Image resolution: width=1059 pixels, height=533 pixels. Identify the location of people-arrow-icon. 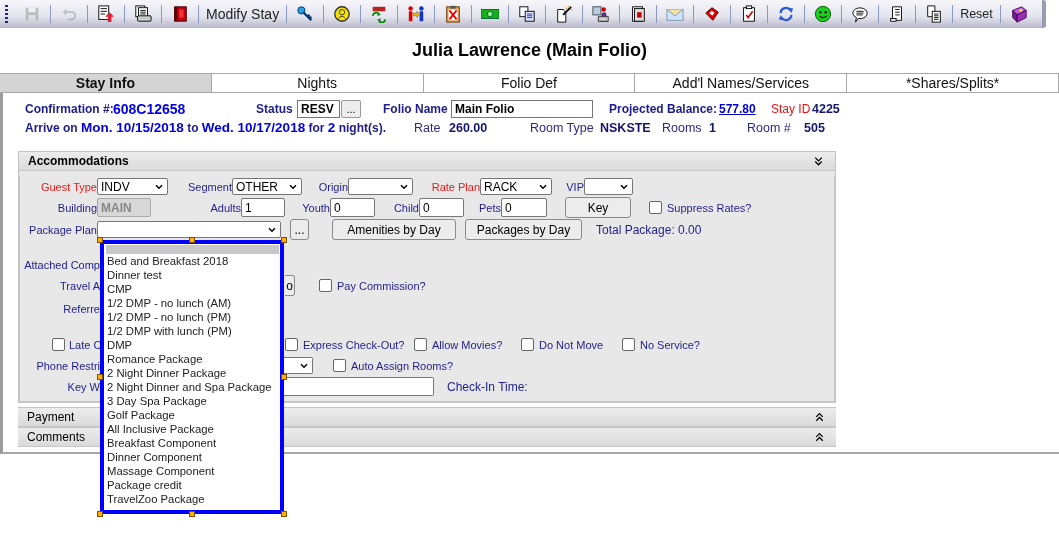
(416, 14).